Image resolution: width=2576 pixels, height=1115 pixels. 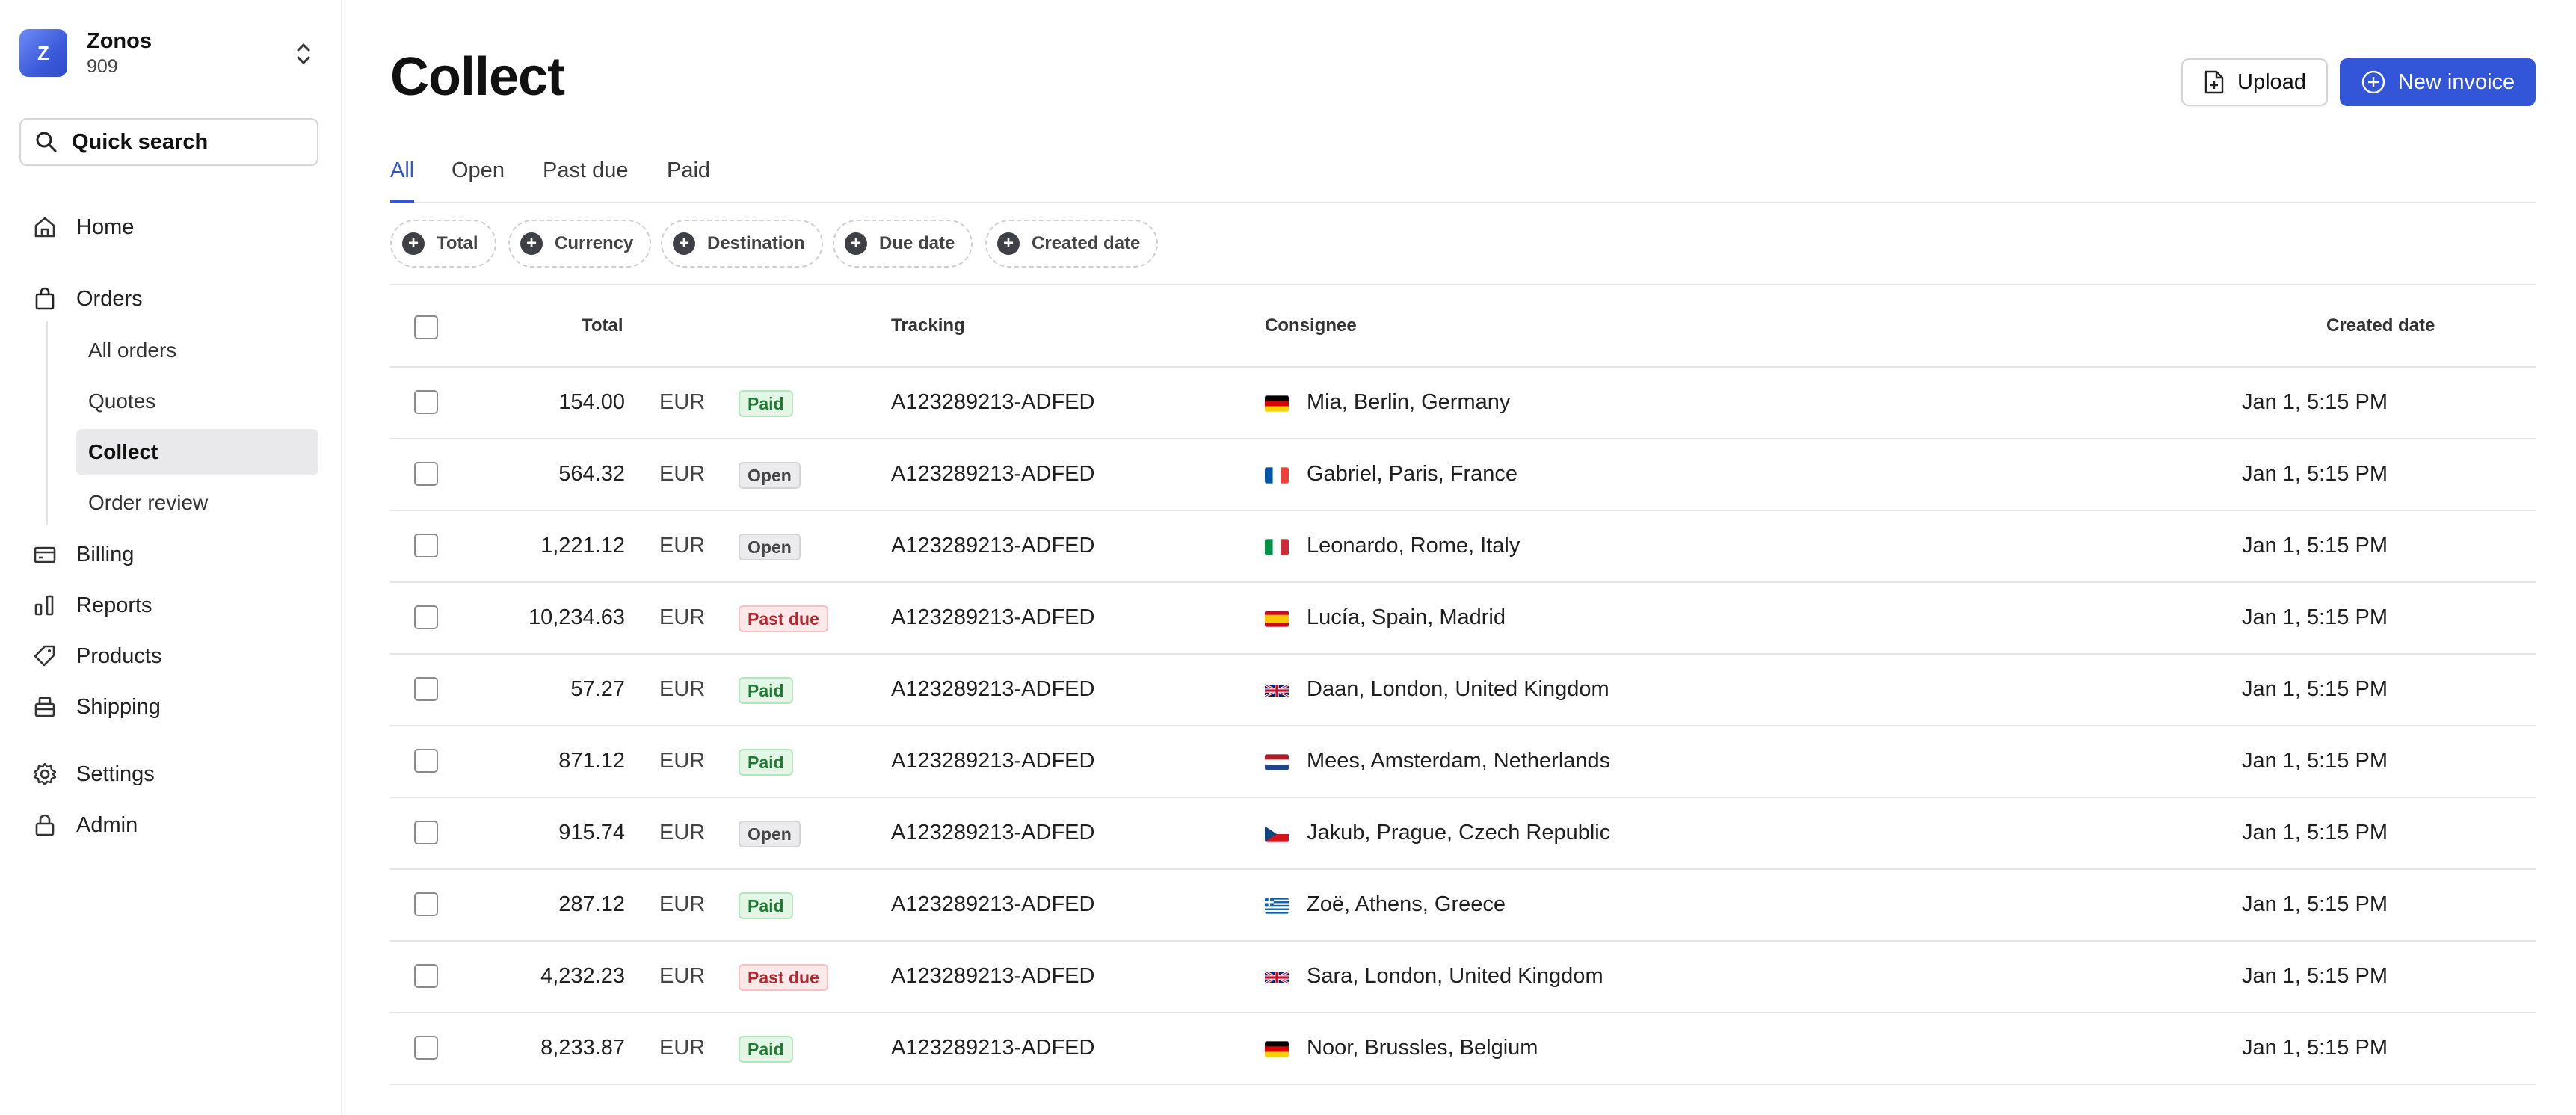 I want to click on filter-currency: + Currency, so click(x=580, y=244).